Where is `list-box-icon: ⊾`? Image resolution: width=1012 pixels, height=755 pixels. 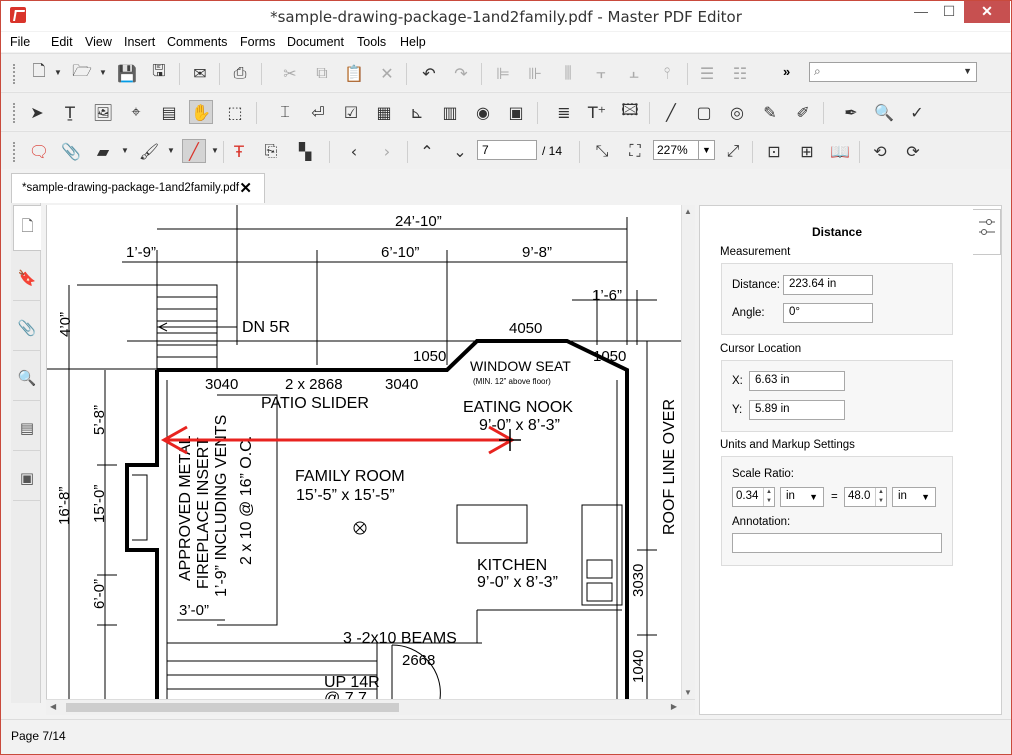 list-box-icon: ⊾ is located at coordinates (417, 112).